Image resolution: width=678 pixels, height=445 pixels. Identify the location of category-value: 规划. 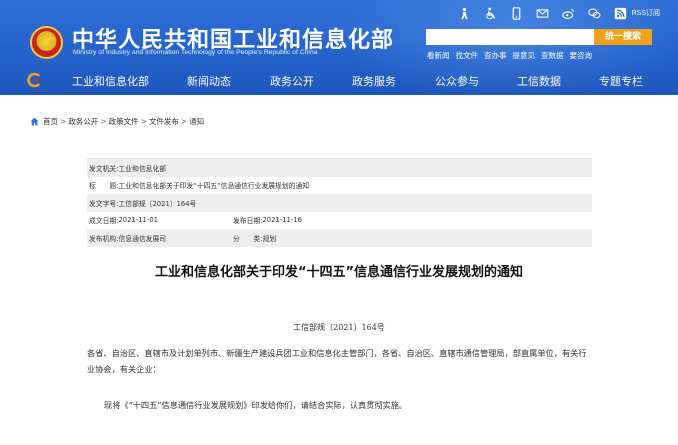
(269, 238).